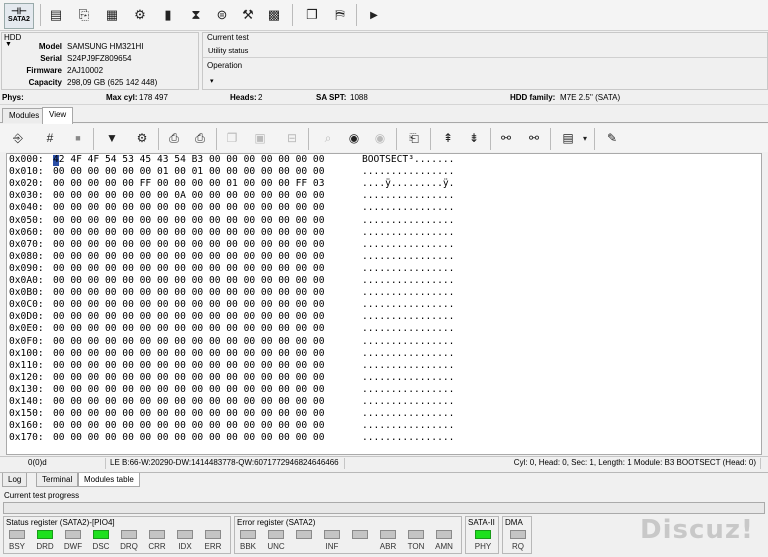 Image resolution: width=768 pixels, height=557 pixels. Describe the element at coordinates (16, 546) in the screenshot. I see `register-led-label: BSY` at that location.